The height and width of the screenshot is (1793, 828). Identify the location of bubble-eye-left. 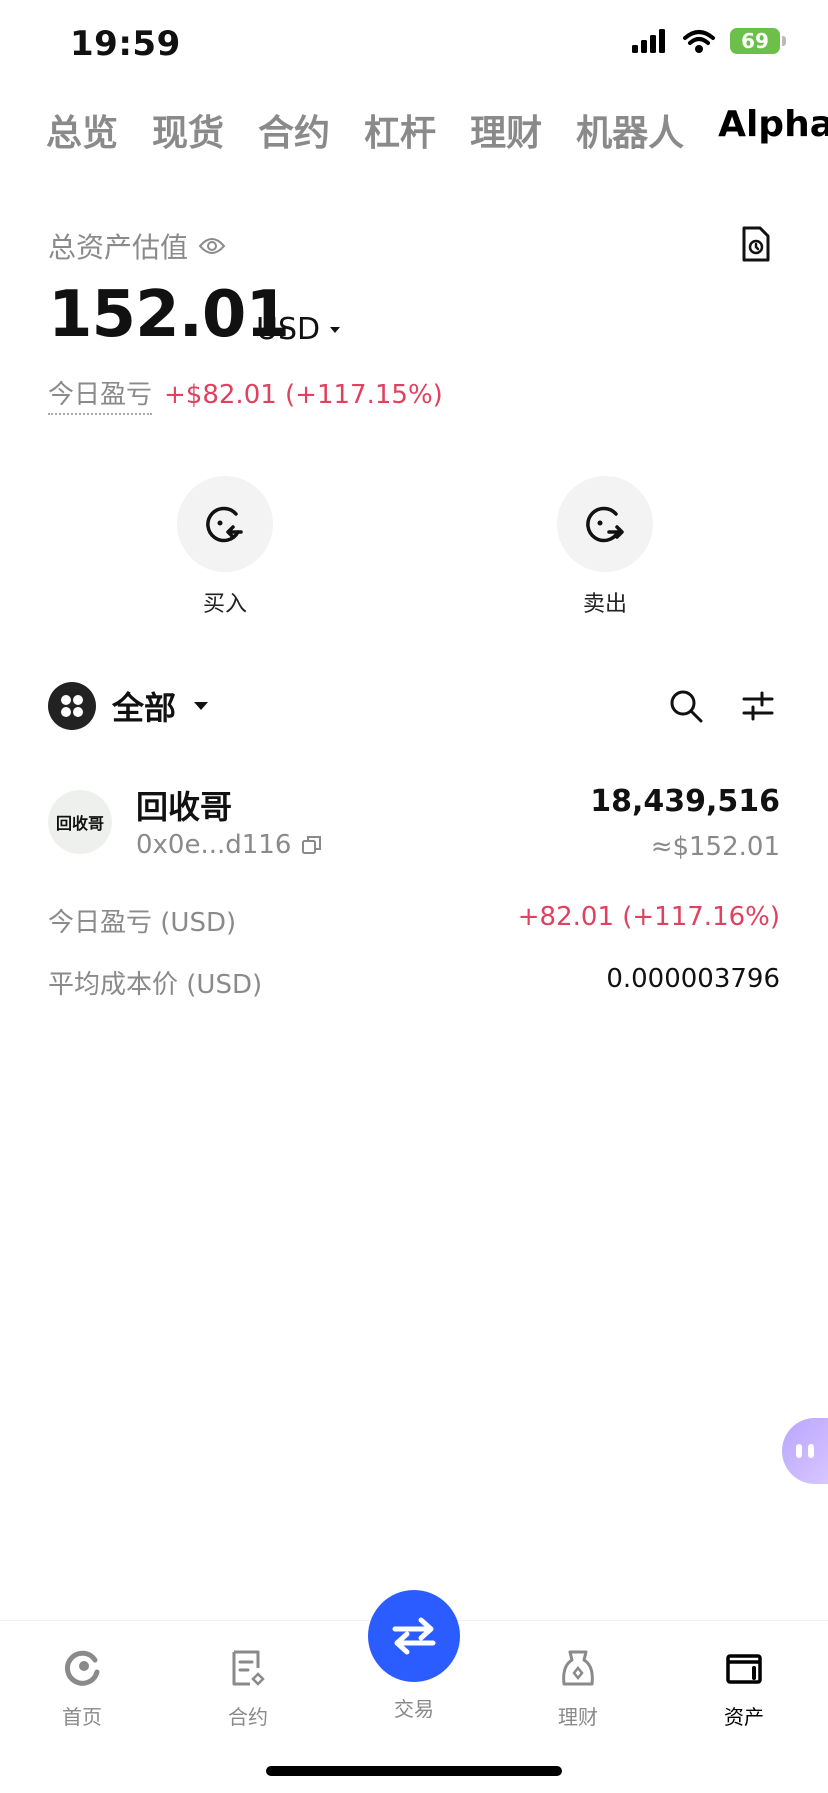
(799, 1451).